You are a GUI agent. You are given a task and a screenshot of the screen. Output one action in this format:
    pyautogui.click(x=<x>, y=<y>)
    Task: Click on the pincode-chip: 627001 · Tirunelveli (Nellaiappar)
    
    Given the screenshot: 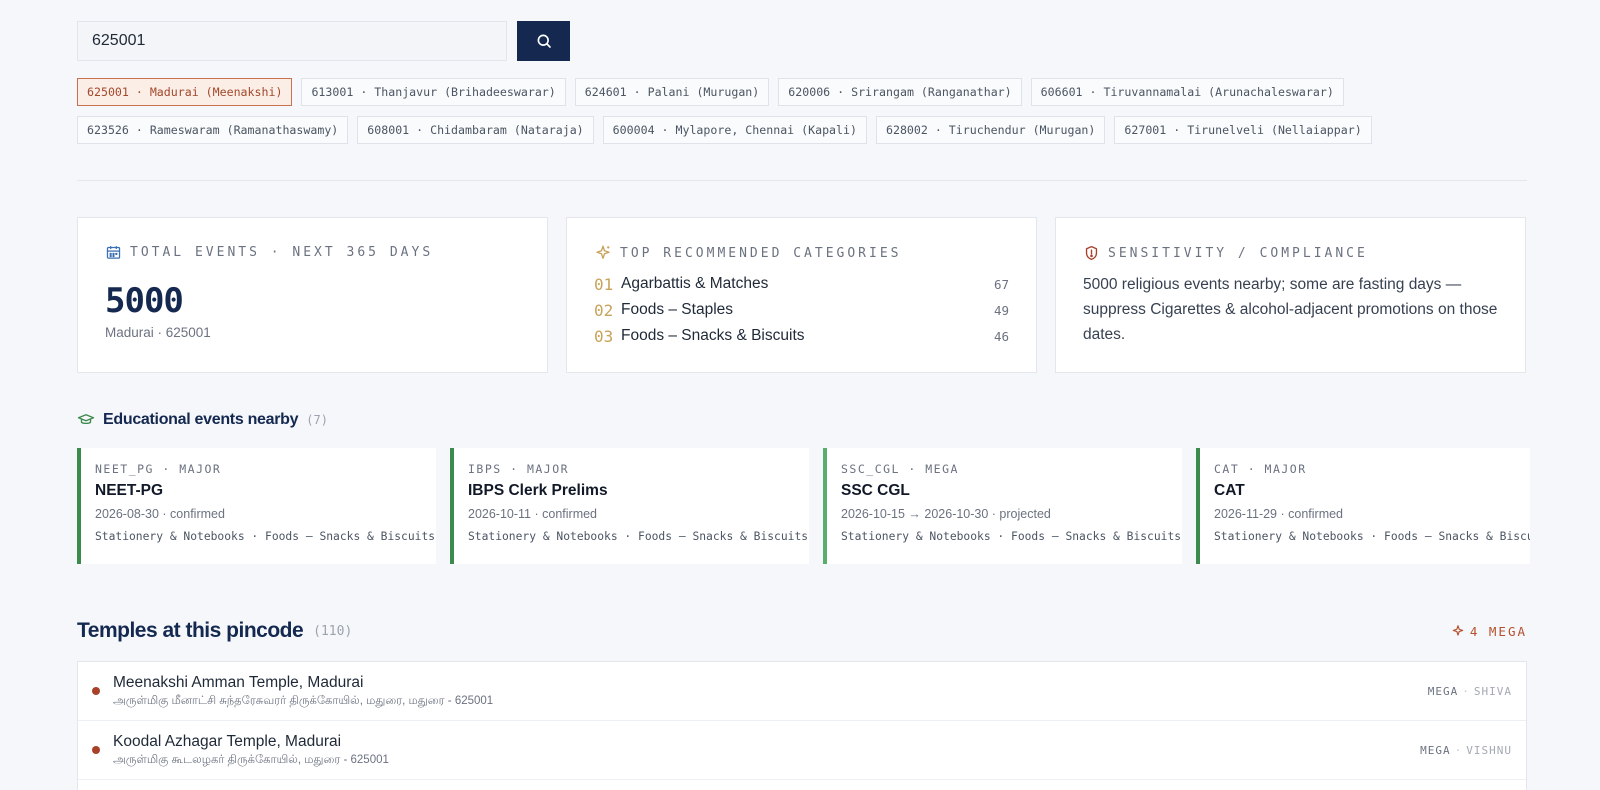 What is the action you would take?
    pyautogui.click(x=1243, y=130)
    